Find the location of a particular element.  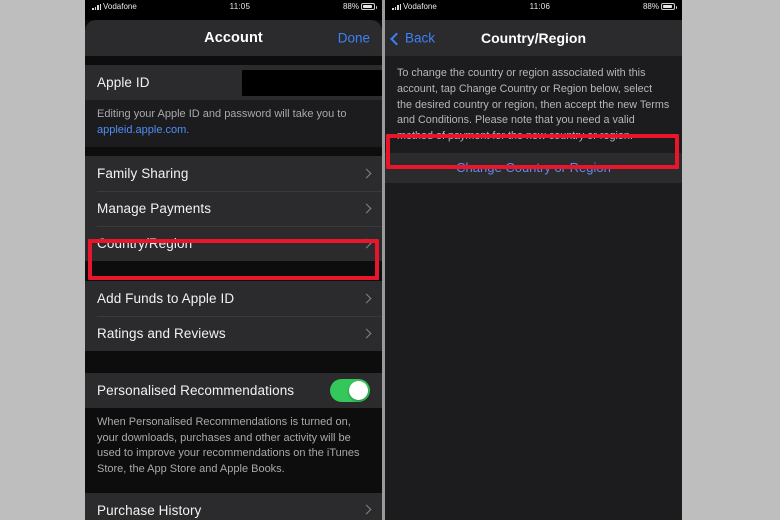

row-label: Add Funds to Apple ID is located at coordinates (166, 299).